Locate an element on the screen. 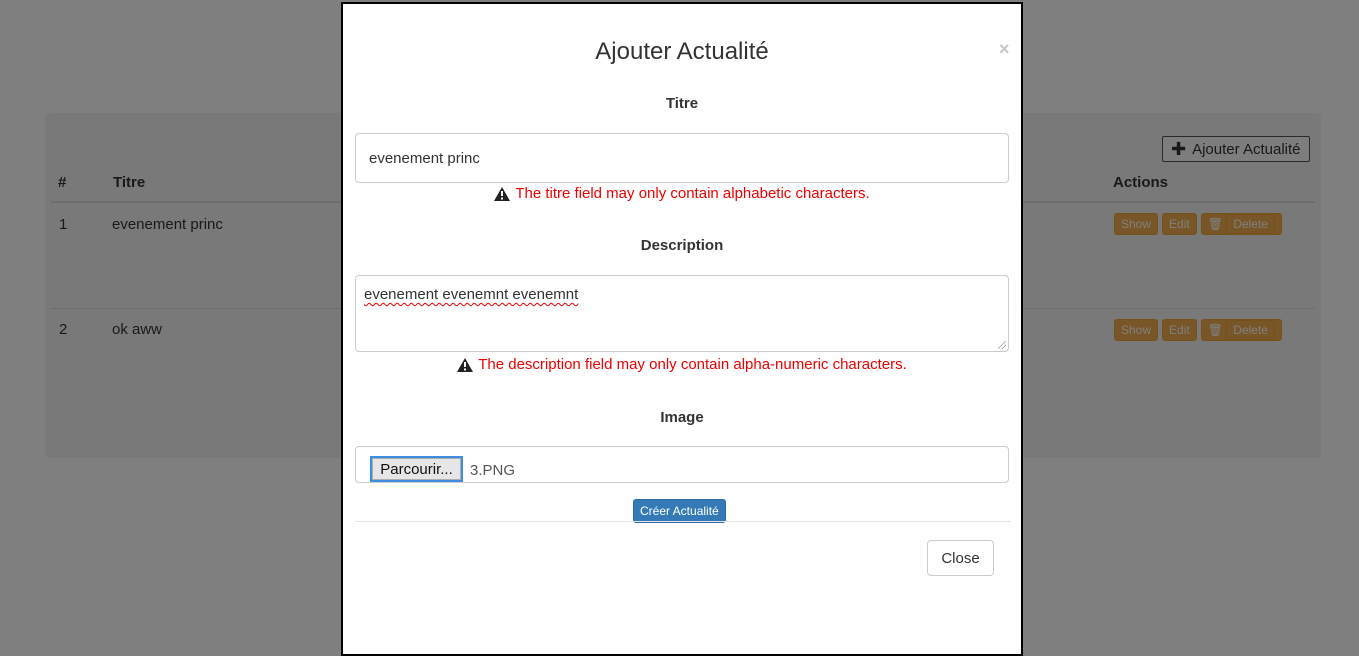 Image resolution: width=1359 pixels, height=656 pixels. image-file-input: Parcourir... 3.PNG is located at coordinates (682, 464).